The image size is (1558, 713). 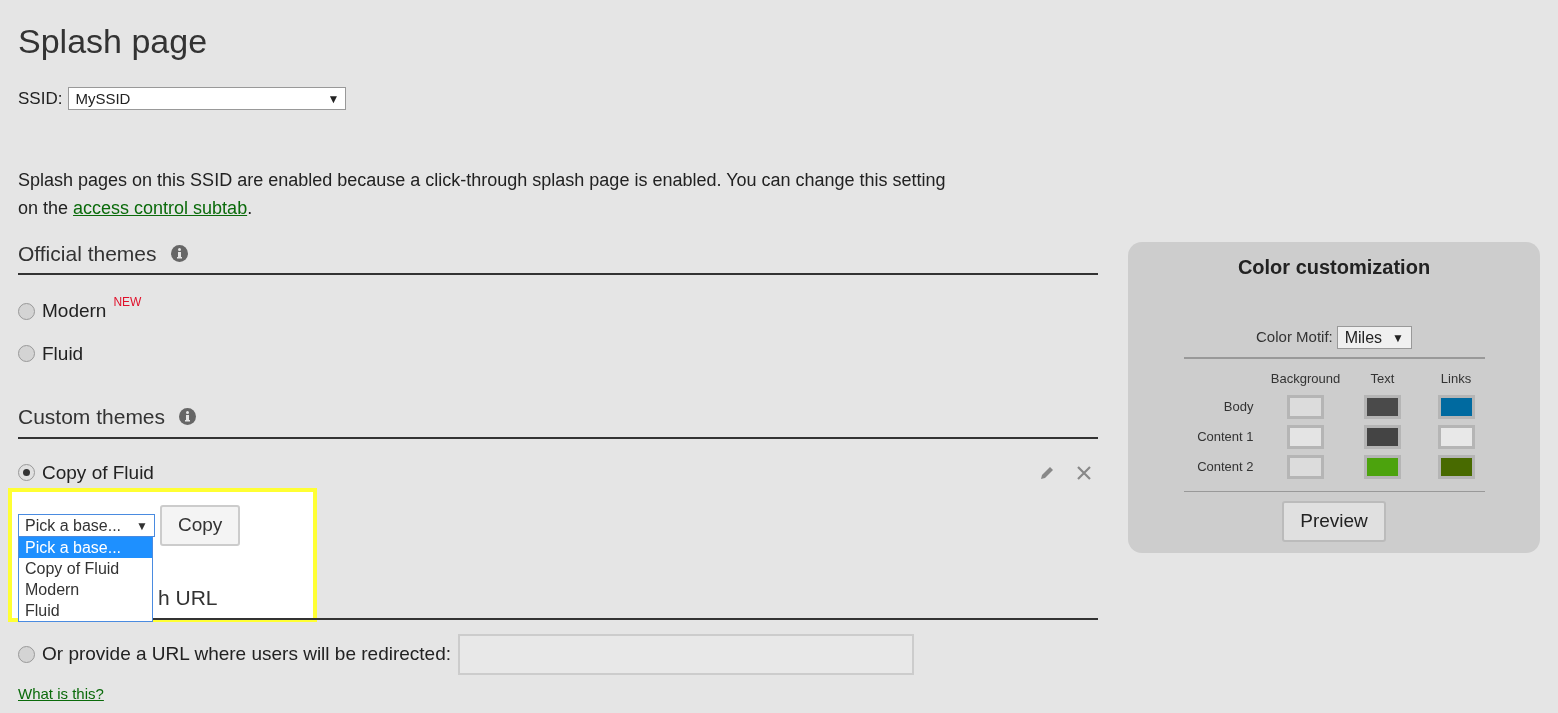 What do you see at coordinates (1084, 472) in the screenshot?
I see `close-icon` at bounding box center [1084, 472].